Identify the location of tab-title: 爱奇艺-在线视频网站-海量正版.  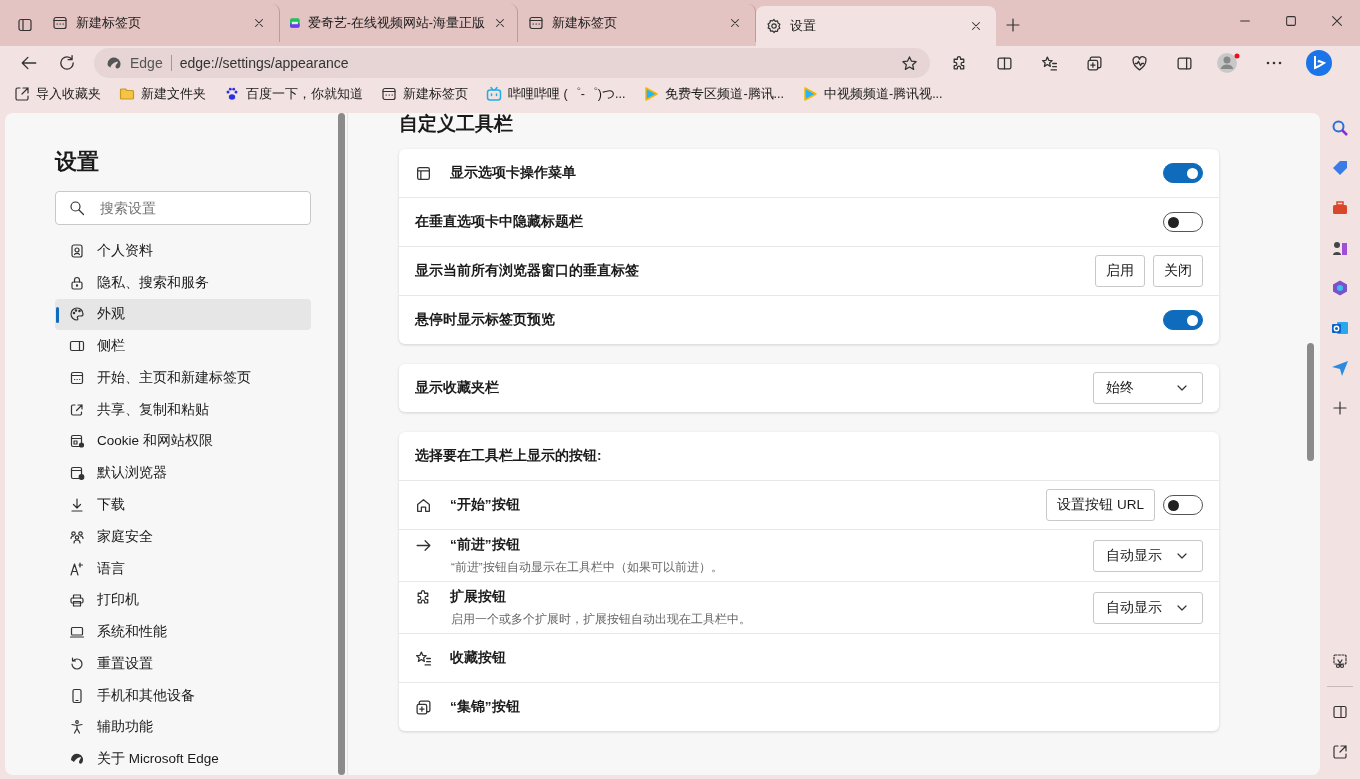
(396, 23).